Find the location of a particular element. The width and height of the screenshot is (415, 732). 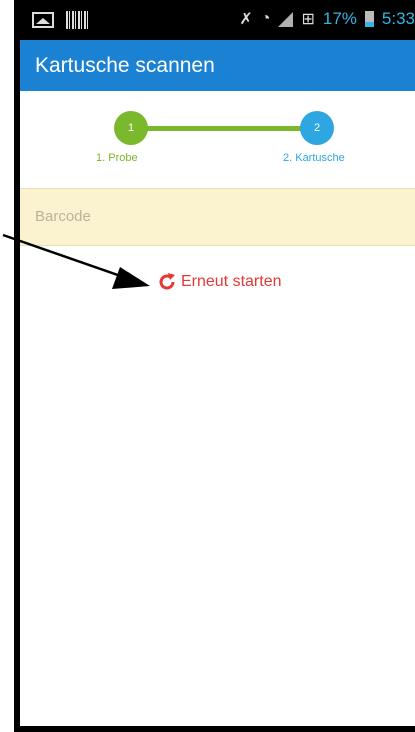

status-right-icons: ✗ ◔ ⊞ 17% 5:33 is located at coordinates (327, 19).